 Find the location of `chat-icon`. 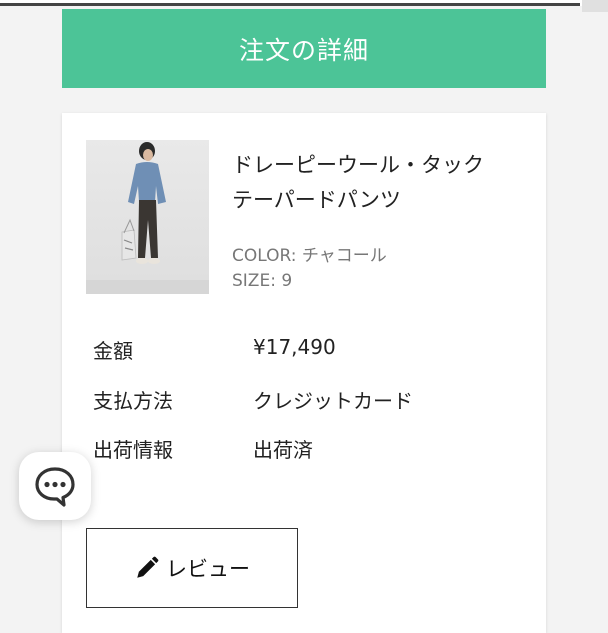

chat-icon is located at coordinates (55, 487).